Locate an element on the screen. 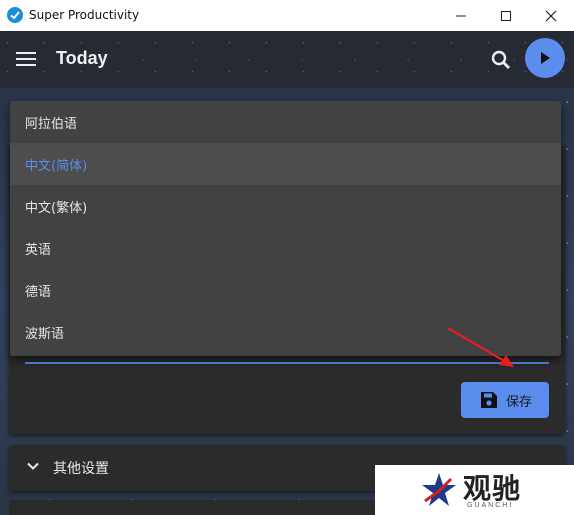 This screenshot has width=574, height=515. maximize-button is located at coordinates (506, 15).